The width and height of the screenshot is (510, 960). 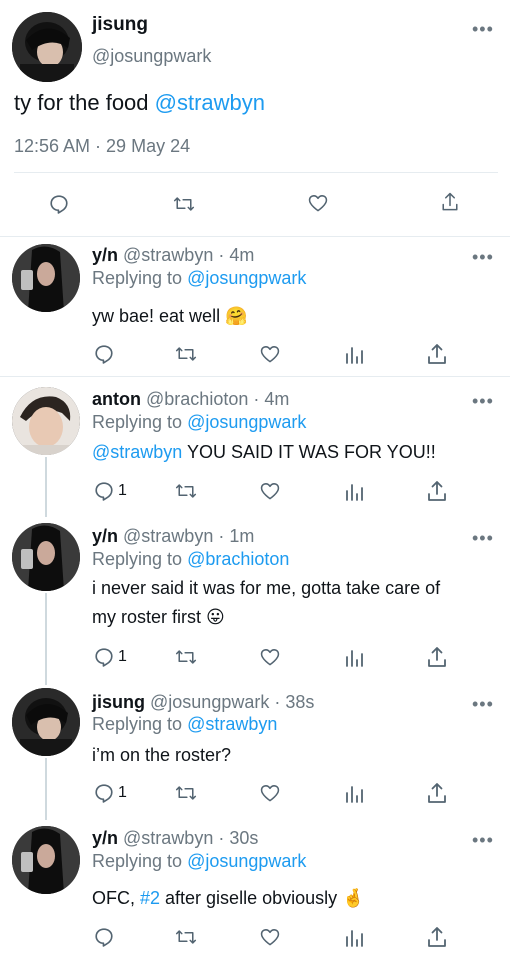 What do you see at coordinates (190, 838) in the screenshot?
I see `reply-handle-time: @strawbyn · 30s` at bounding box center [190, 838].